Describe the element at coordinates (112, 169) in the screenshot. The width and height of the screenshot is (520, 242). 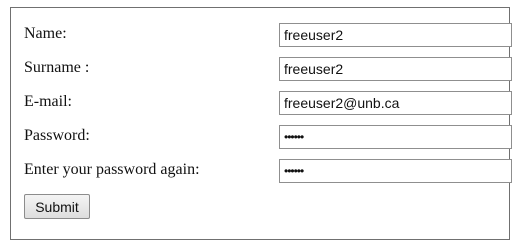
I see `password-confirm-label: Enter your password again:` at that location.